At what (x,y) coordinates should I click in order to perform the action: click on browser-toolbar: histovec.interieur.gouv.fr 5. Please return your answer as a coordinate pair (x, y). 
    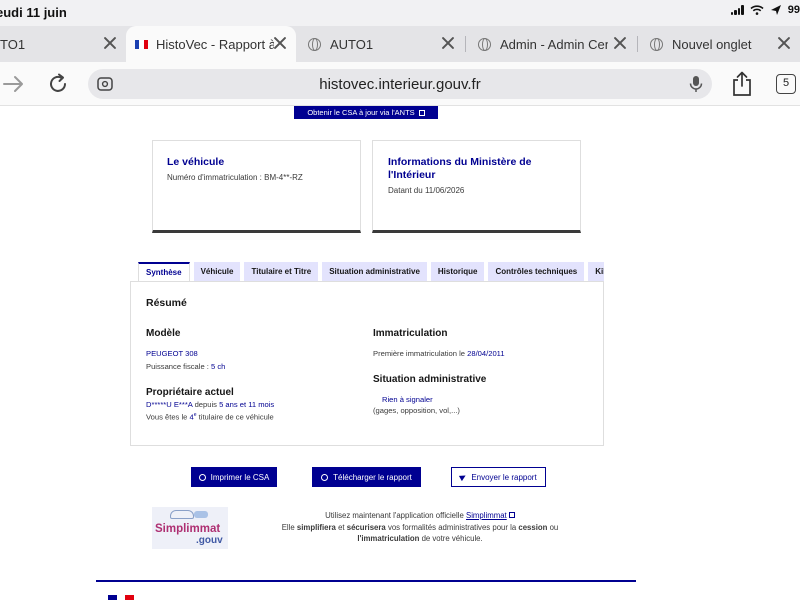
    Looking at the image, I should click on (400, 84).